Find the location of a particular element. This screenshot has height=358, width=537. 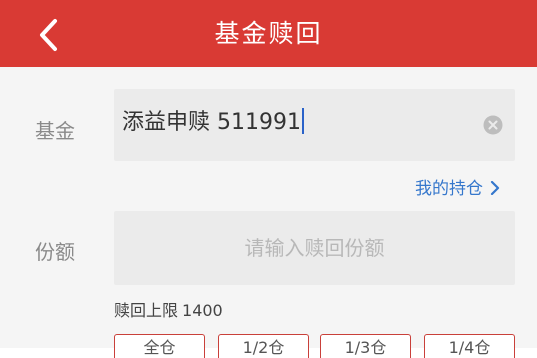

fund-value-wrap: 添益申赎 511991 is located at coordinates (213, 123).